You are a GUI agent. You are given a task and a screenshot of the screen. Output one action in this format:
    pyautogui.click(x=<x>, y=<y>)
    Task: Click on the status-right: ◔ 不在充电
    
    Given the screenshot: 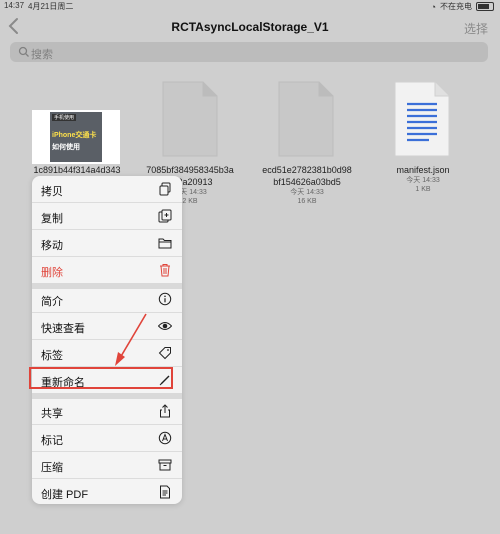 What is the action you would take?
    pyautogui.click(x=462, y=6)
    